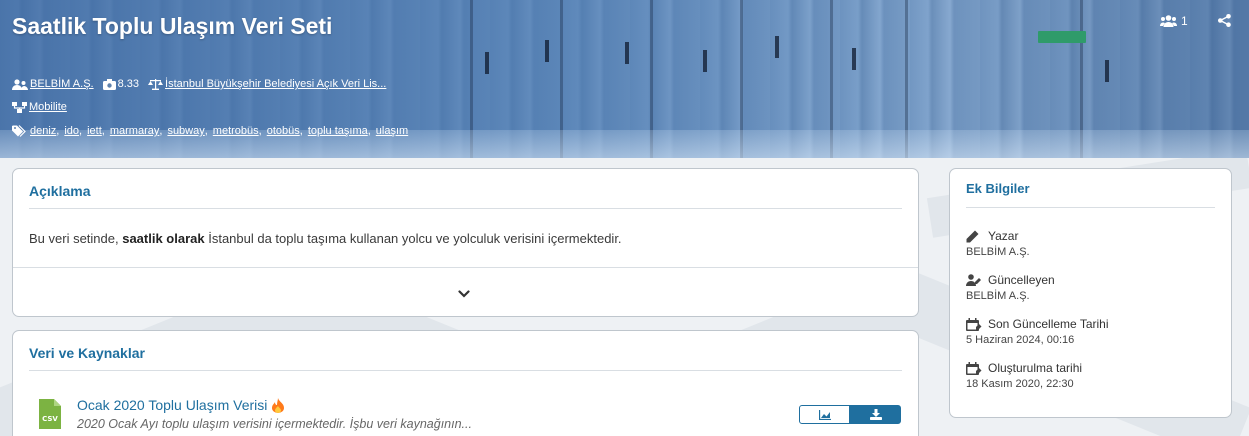 This screenshot has height=436, width=1249. I want to click on tag-link: toplu taşıma, so click(338, 131).